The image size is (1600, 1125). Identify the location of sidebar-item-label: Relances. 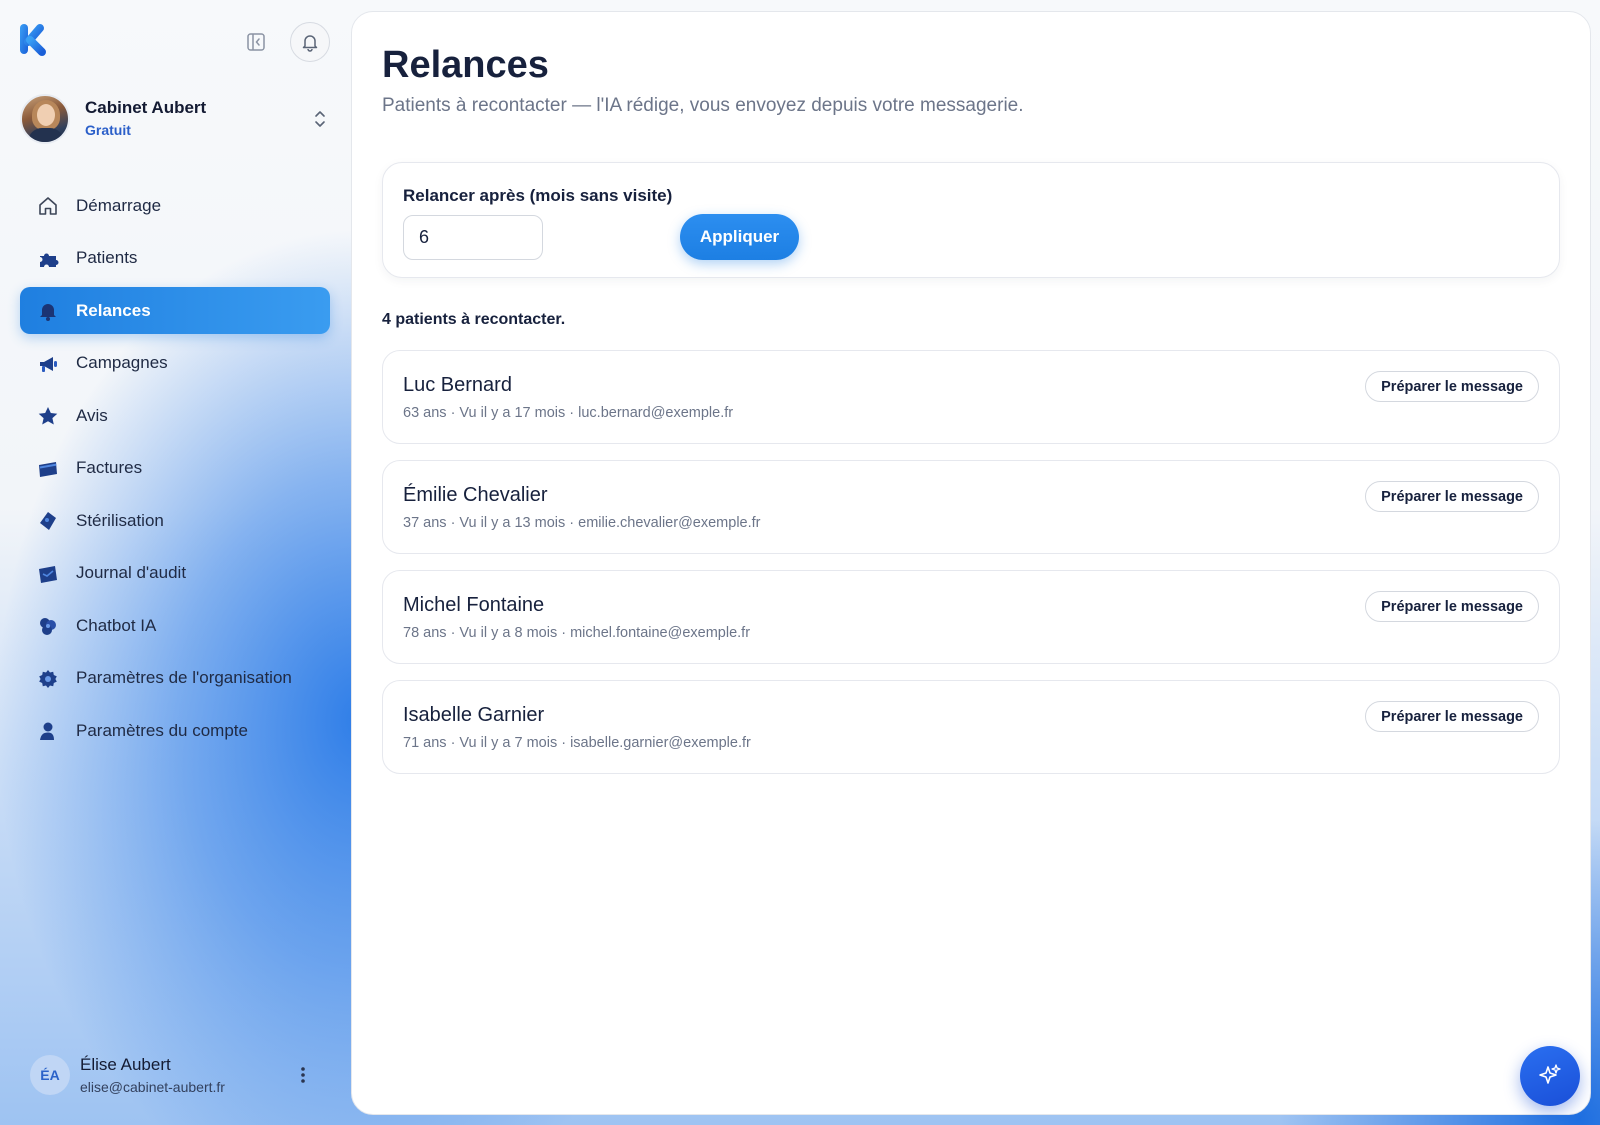
(113, 310).